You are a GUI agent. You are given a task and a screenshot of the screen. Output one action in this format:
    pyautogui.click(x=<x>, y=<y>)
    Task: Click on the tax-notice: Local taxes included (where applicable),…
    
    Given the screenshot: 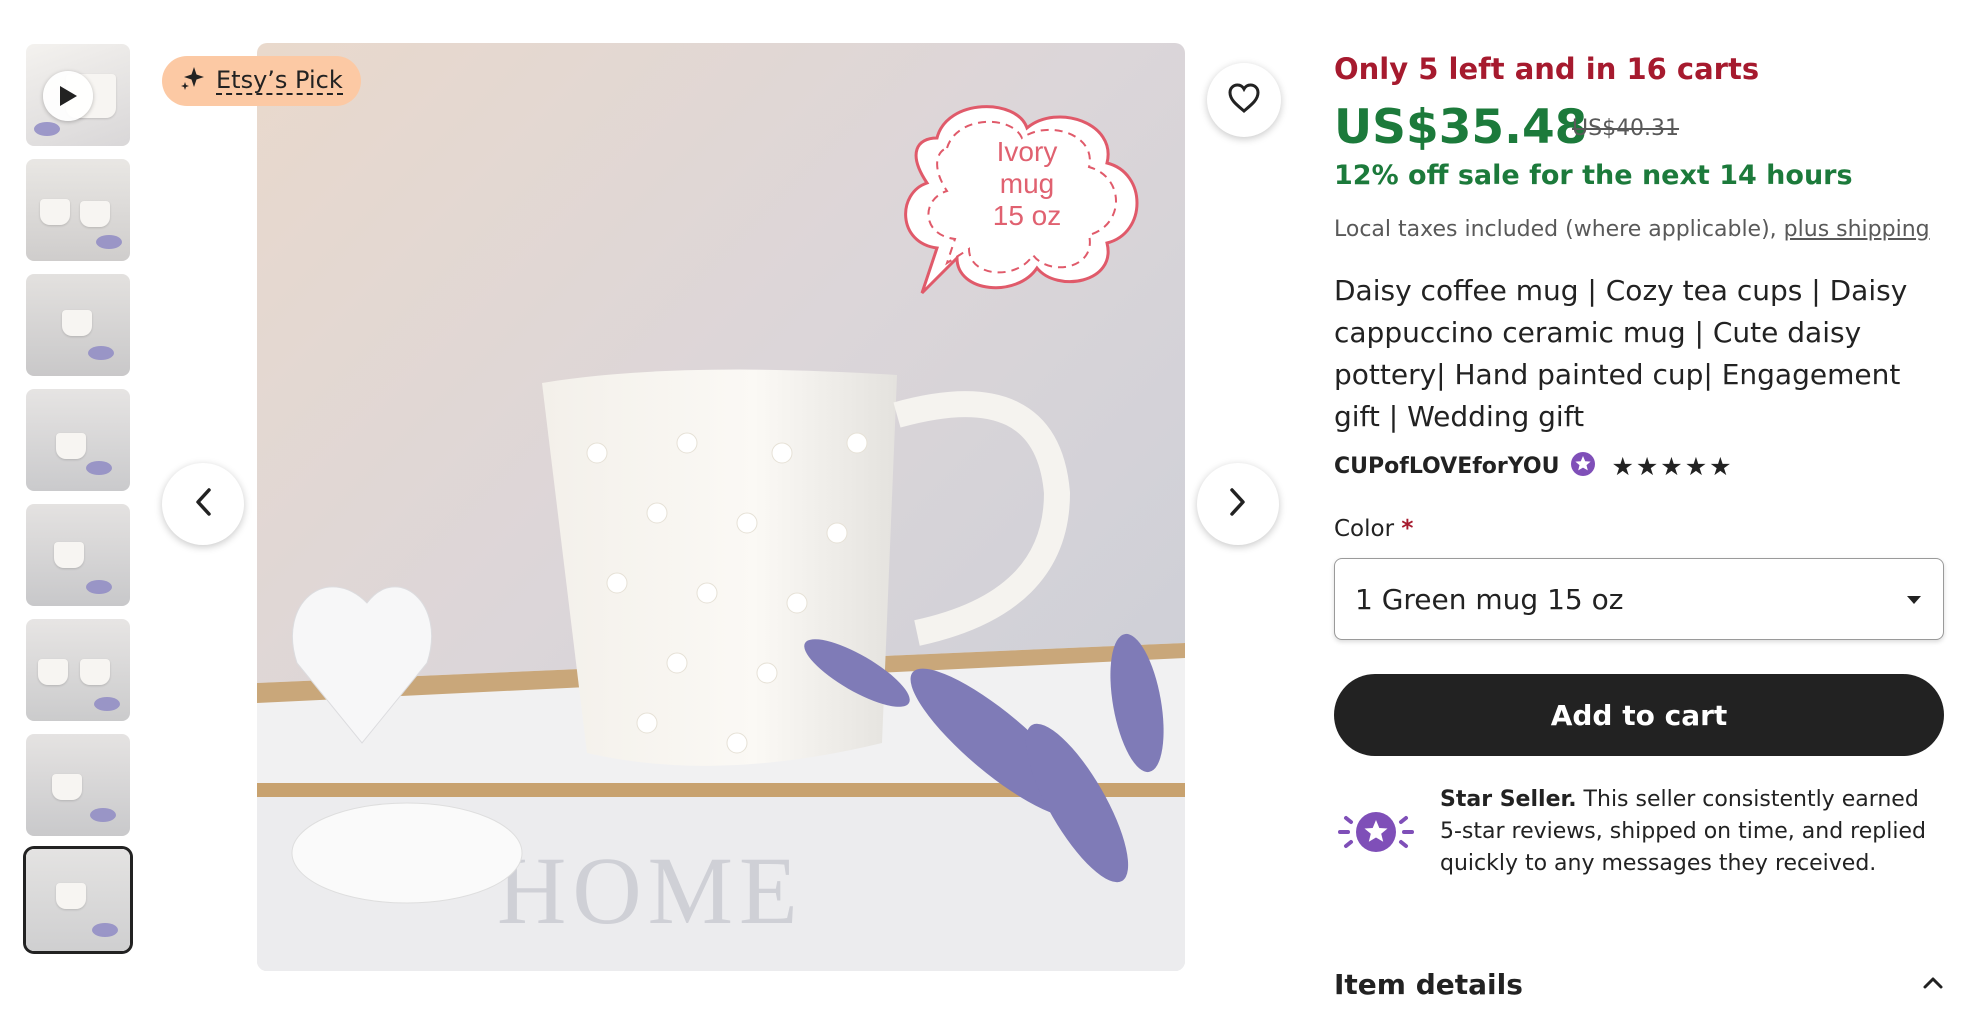 What is the action you would take?
    pyautogui.click(x=1632, y=229)
    